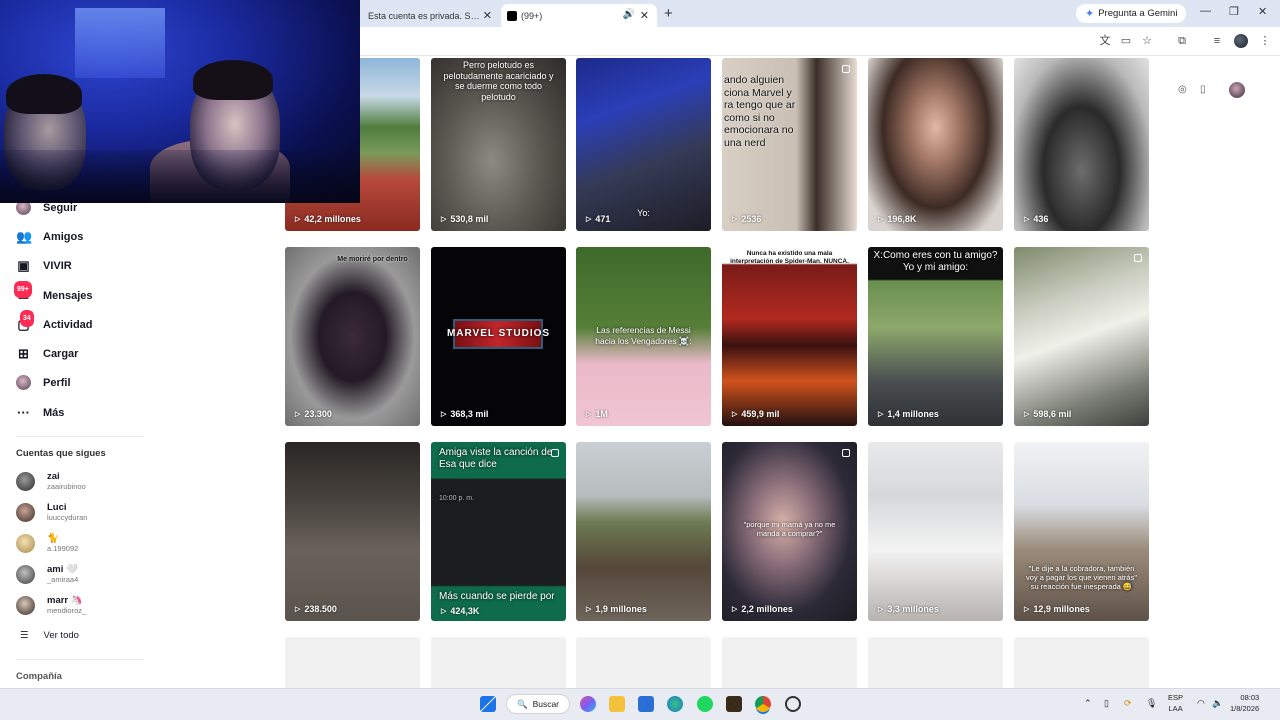 The width and height of the screenshot is (1280, 720). I want to click on edge-icon, so click(675, 704).